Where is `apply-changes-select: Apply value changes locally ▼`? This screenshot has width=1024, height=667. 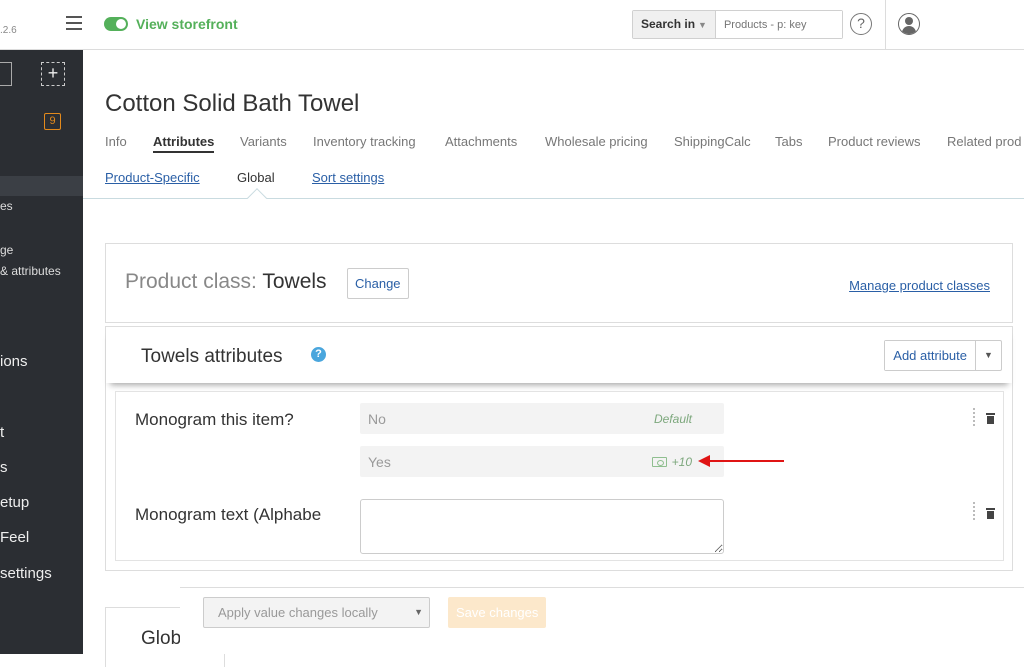
apply-changes-select: Apply value changes locally ▼ is located at coordinates (316, 612).